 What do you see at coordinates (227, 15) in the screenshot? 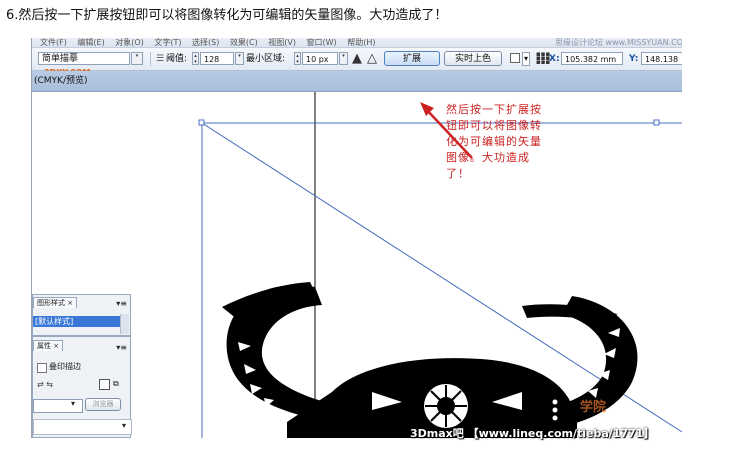
I see `caption: 6.然后按一下扩展按钮即可以将图像转化为可编辑的矢量图像。大功造成了！` at bounding box center [227, 15].